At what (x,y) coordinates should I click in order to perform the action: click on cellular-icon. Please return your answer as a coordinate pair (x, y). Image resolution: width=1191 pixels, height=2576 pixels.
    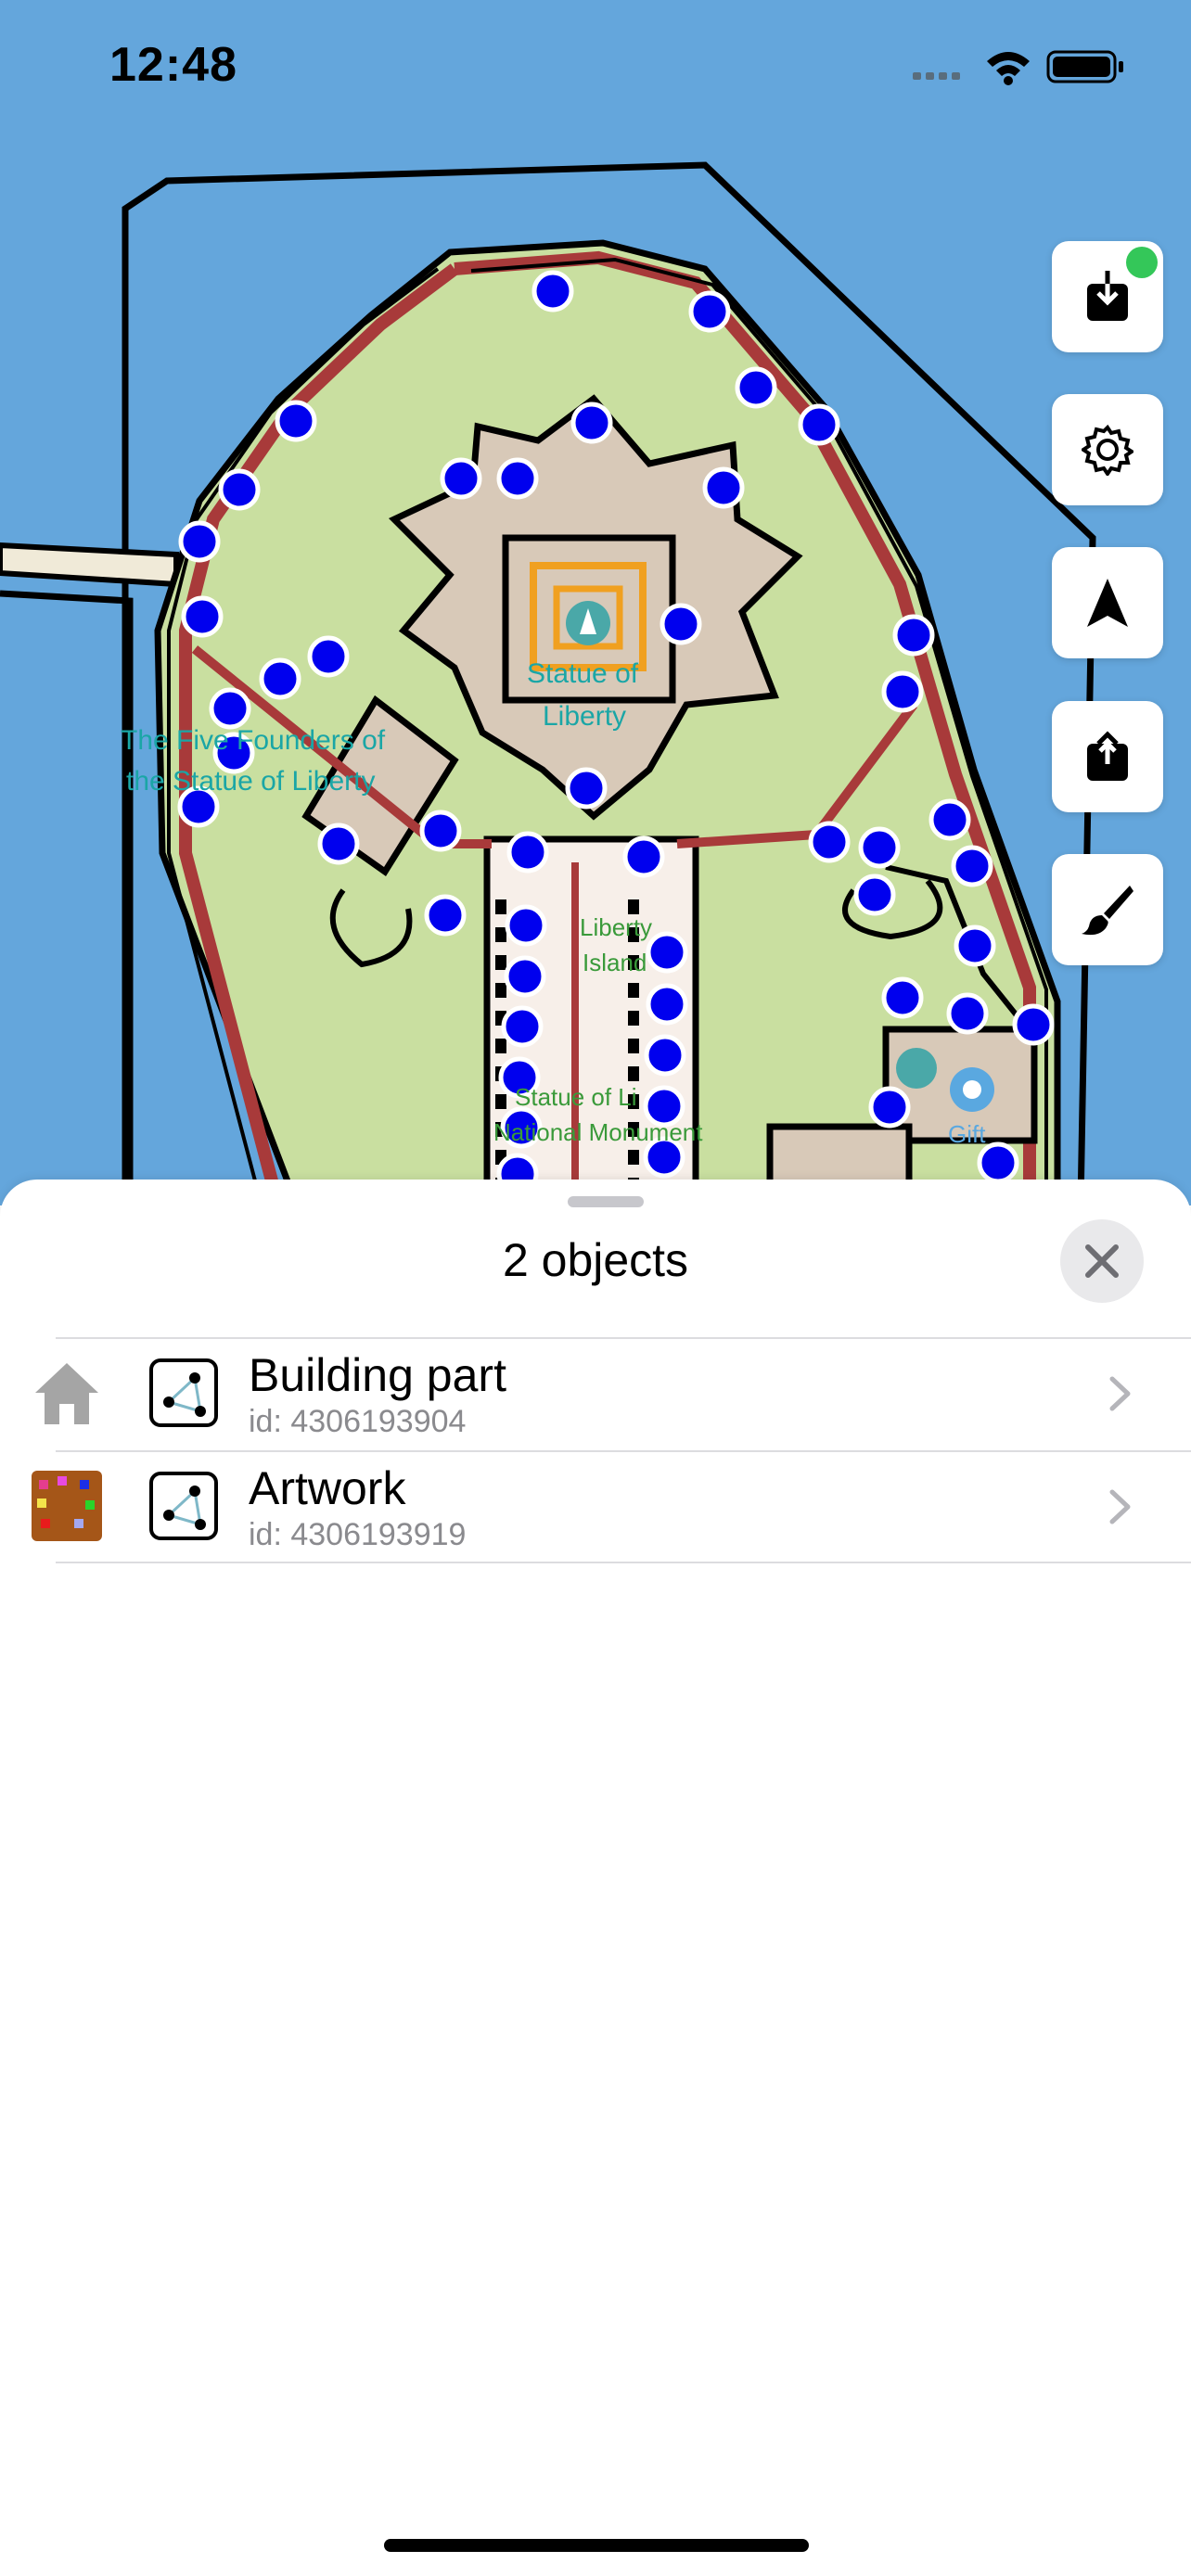
    Looking at the image, I should click on (936, 76).